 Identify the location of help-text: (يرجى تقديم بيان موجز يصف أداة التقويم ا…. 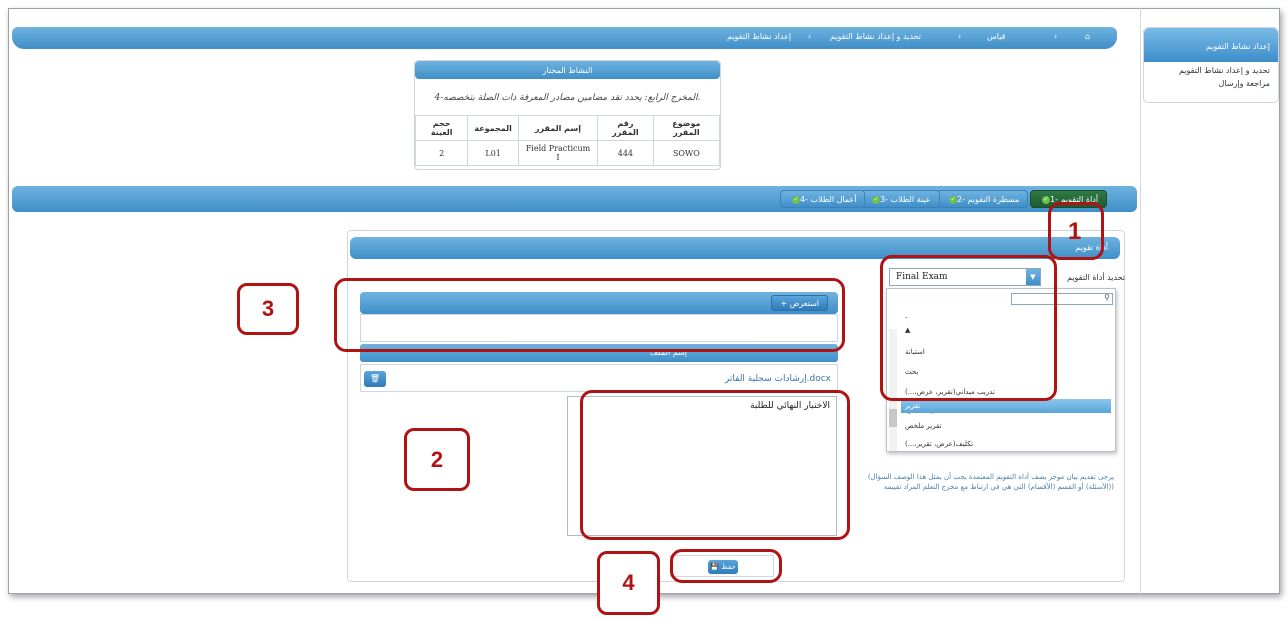
(990, 482).